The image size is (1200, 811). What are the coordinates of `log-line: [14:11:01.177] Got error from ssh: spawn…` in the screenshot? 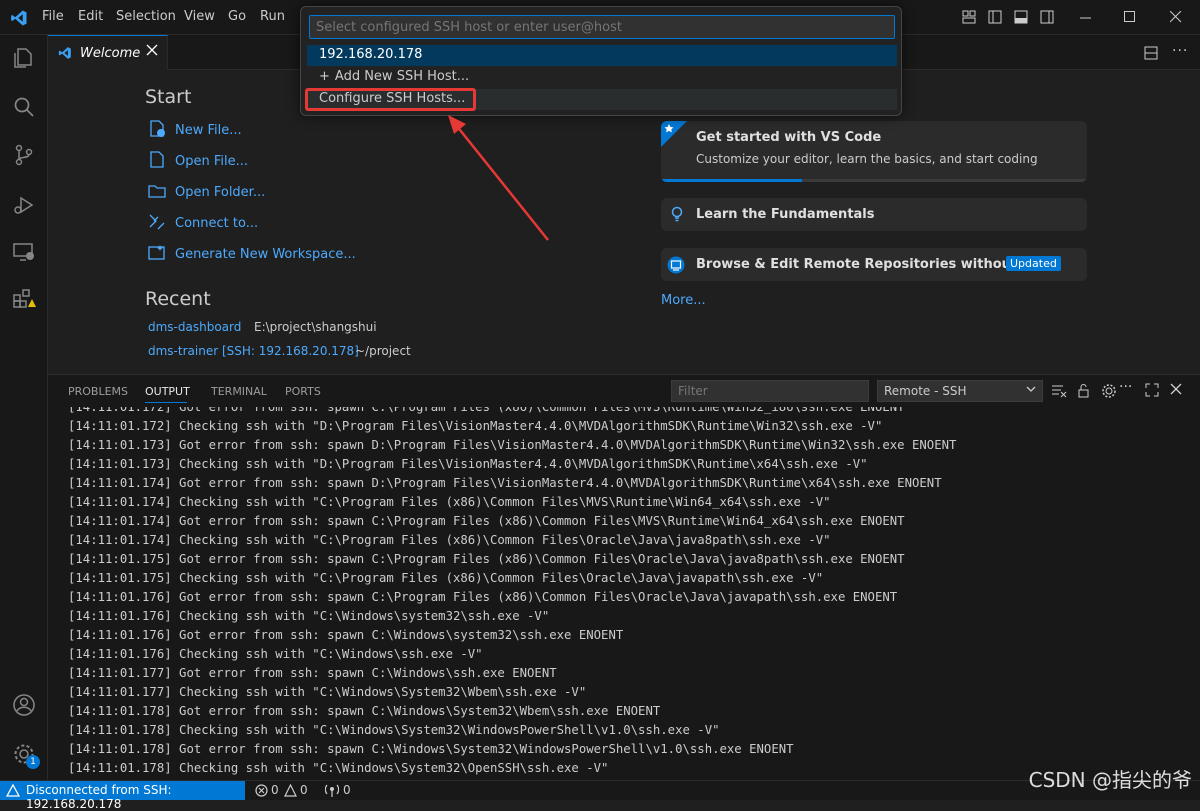 It's located at (312, 673).